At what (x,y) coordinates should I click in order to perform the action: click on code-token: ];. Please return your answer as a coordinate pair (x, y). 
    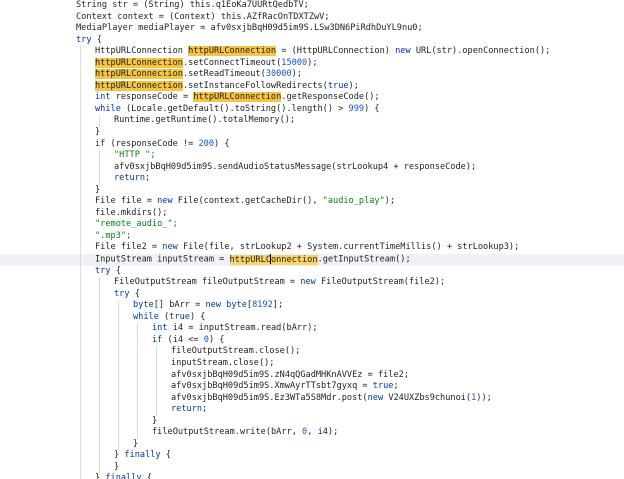
    Looking at the image, I should click on (278, 305).